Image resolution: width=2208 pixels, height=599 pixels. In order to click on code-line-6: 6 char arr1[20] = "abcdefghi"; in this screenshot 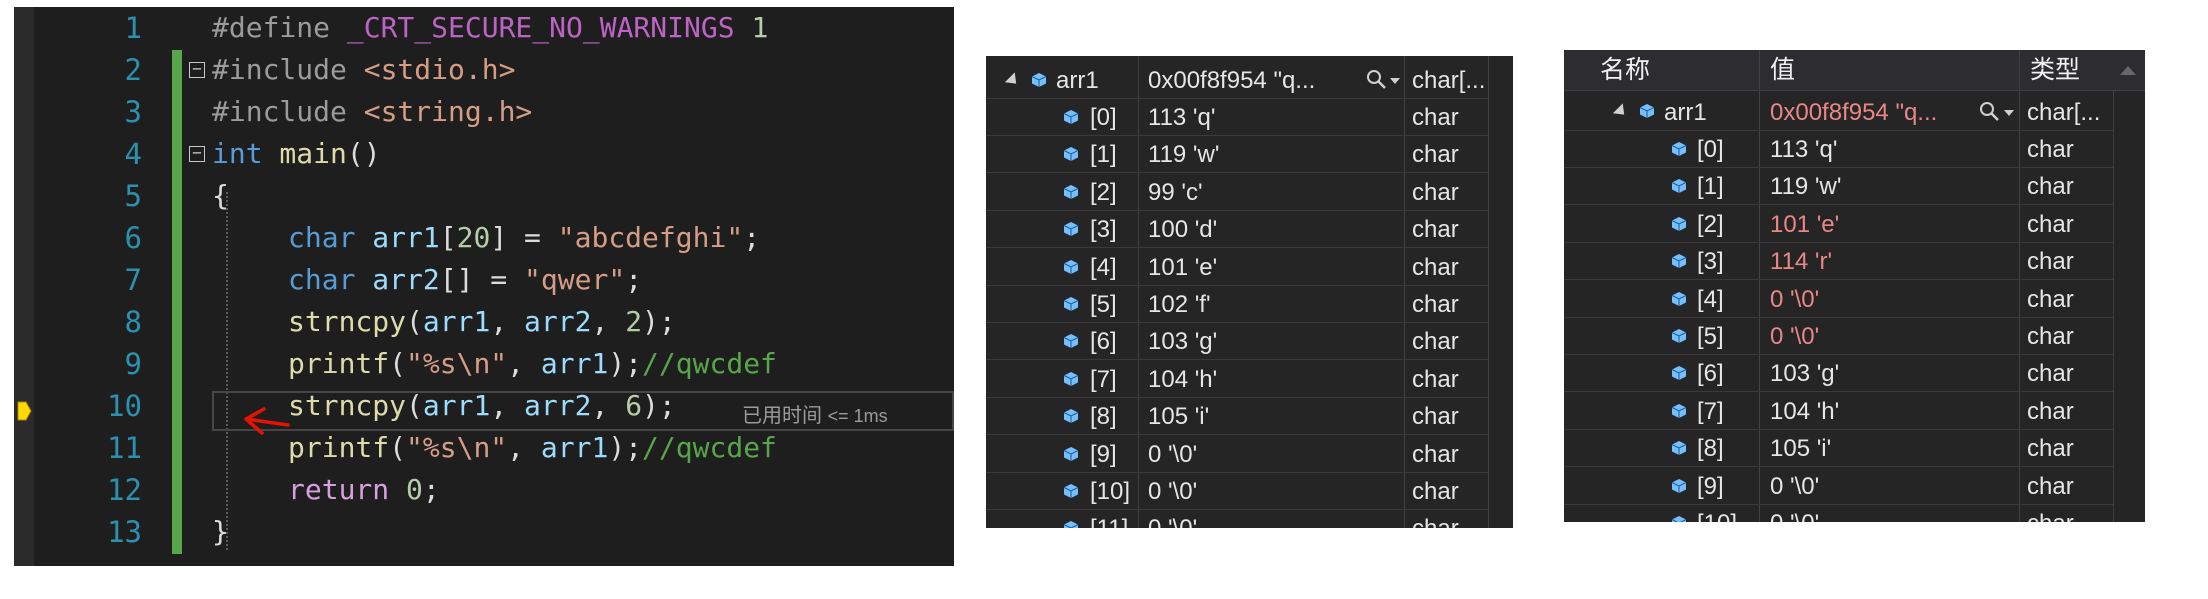, I will do `click(484, 238)`.